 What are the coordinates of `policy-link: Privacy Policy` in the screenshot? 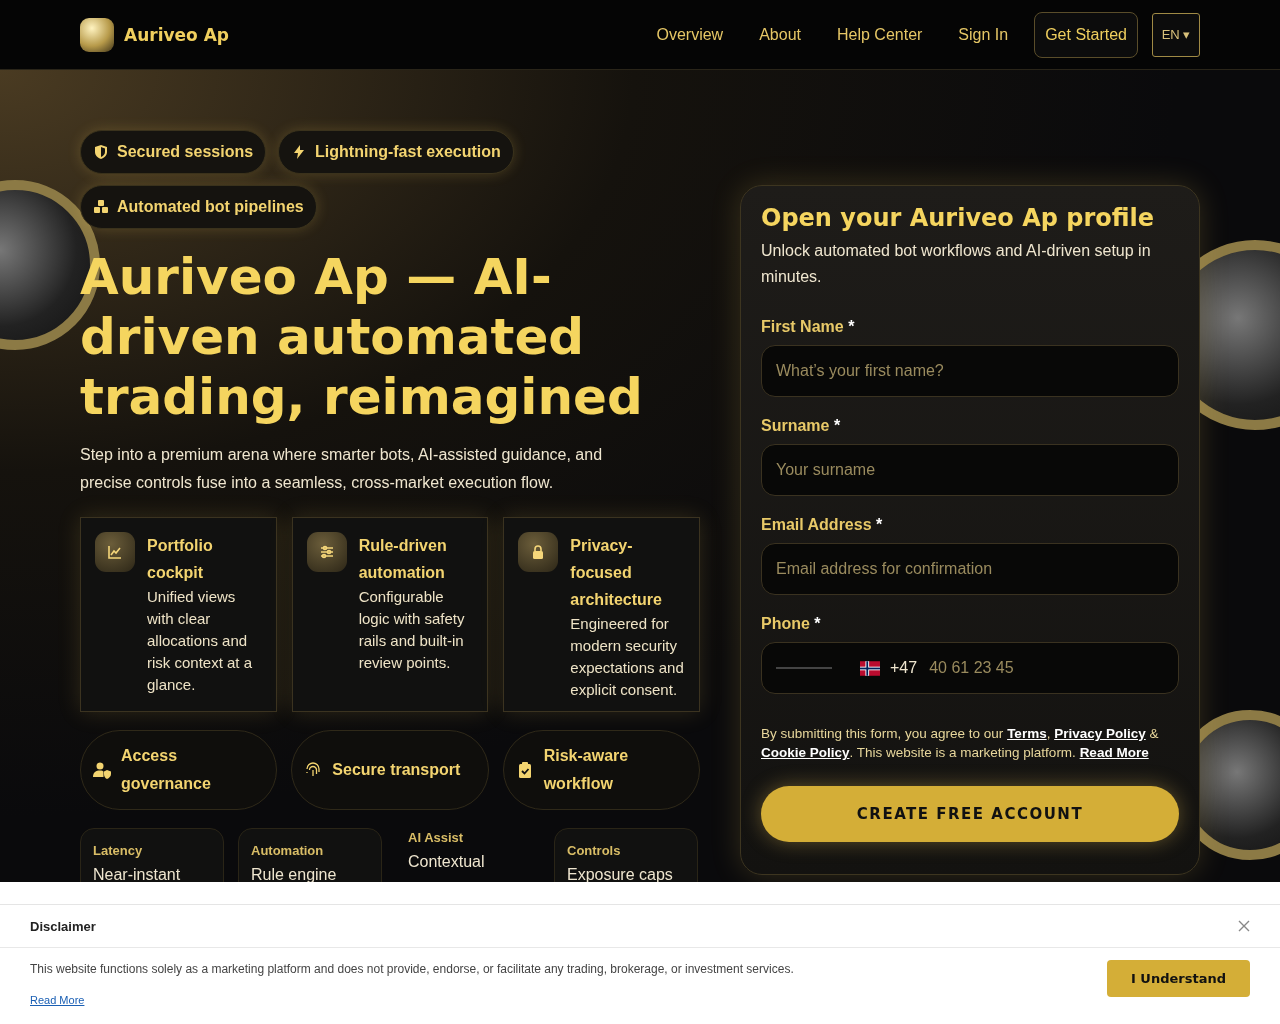 It's located at (1100, 733).